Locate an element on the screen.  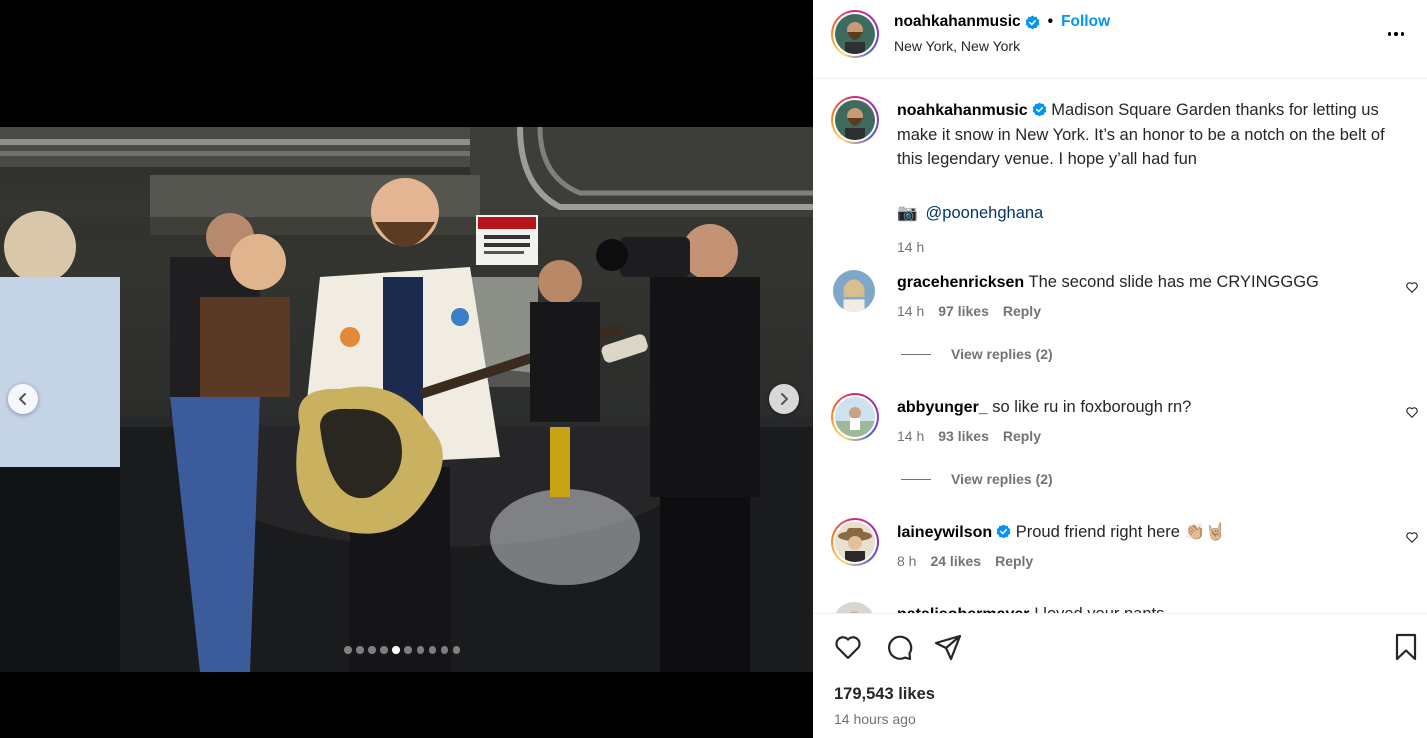
post-like-count: 179,543 likes is located at coordinates (884, 694).